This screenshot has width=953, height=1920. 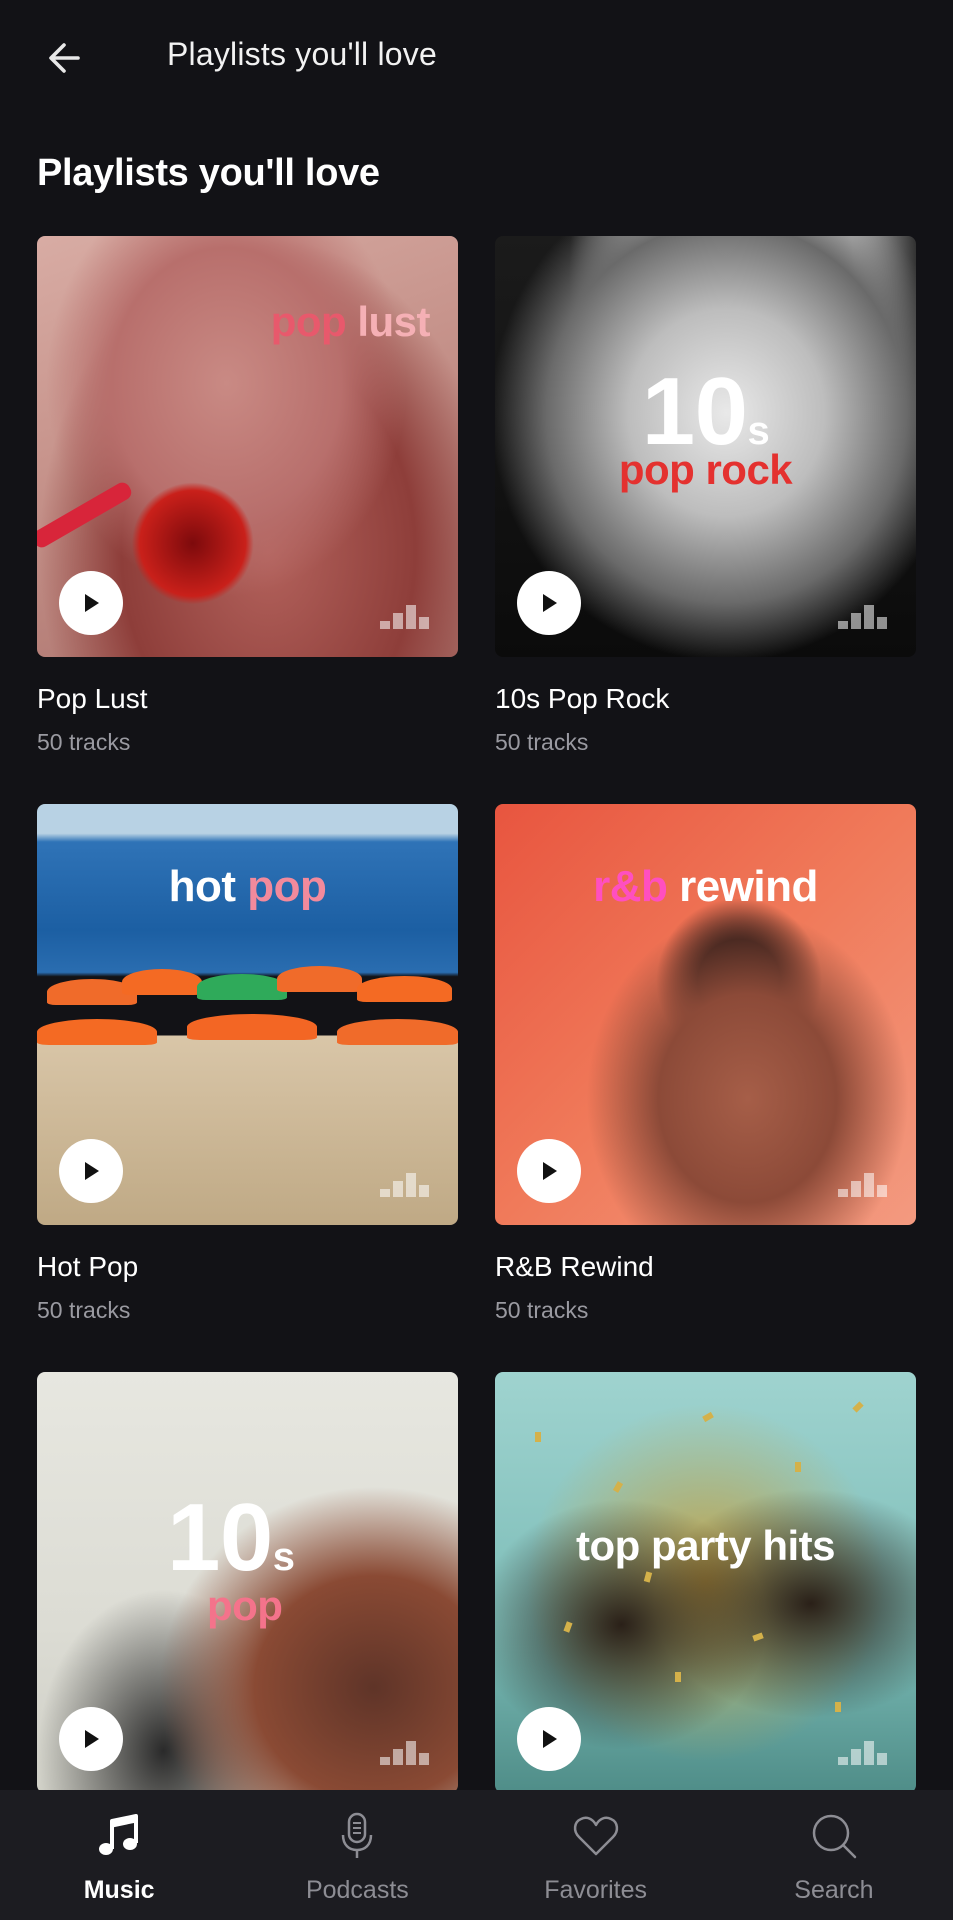 What do you see at coordinates (220, 1537) in the screenshot?
I see `cover-word: 10` at bounding box center [220, 1537].